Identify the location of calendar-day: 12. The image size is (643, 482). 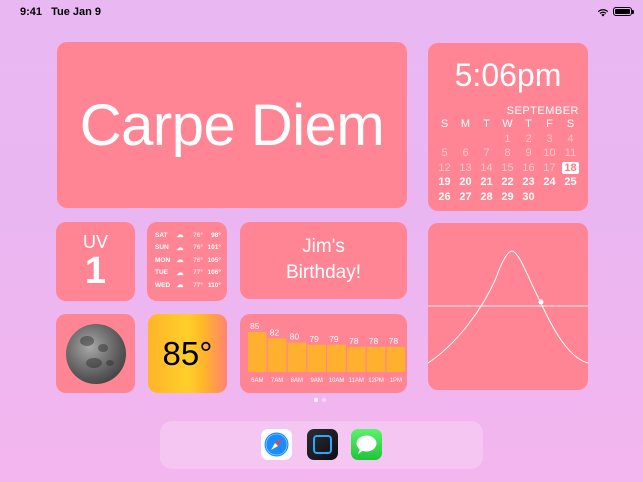
(444, 167).